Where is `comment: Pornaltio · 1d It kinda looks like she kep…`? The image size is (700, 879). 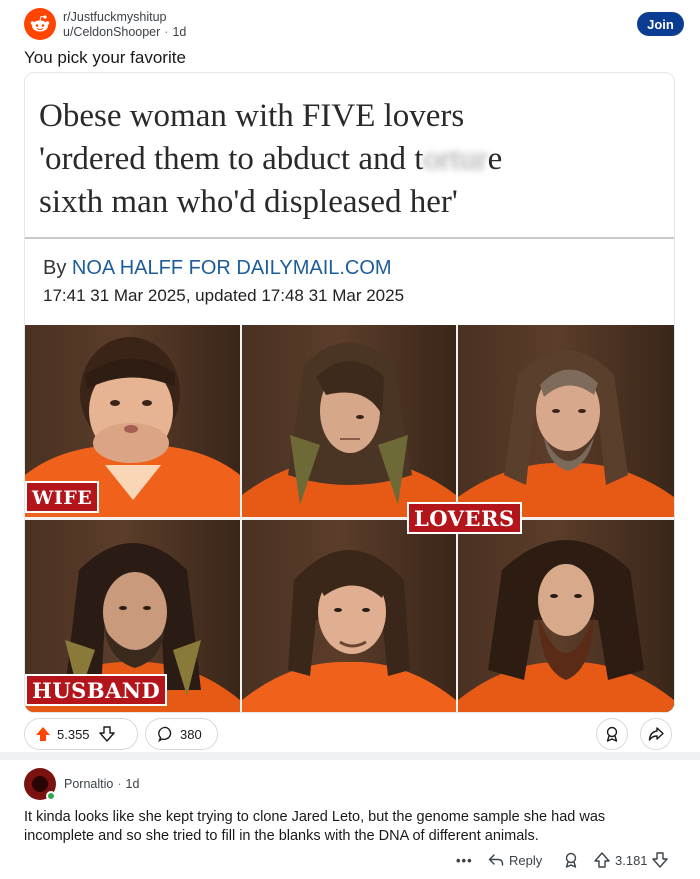
comment: Pornaltio · 1d It kinda looks like she kep… is located at coordinates (350, 819).